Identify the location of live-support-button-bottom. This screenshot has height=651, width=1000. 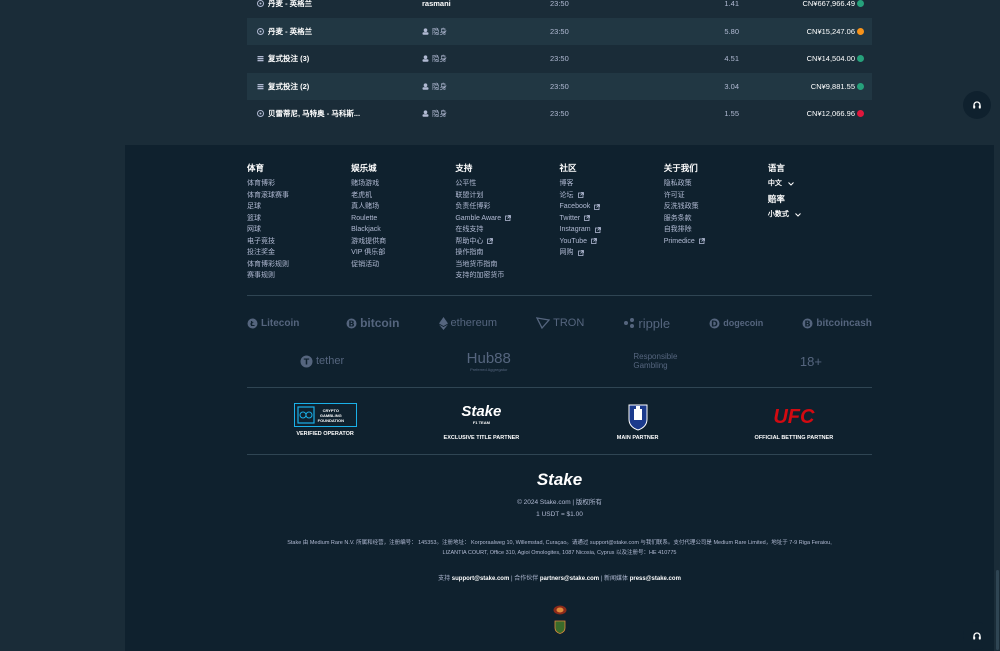
(977, 636).